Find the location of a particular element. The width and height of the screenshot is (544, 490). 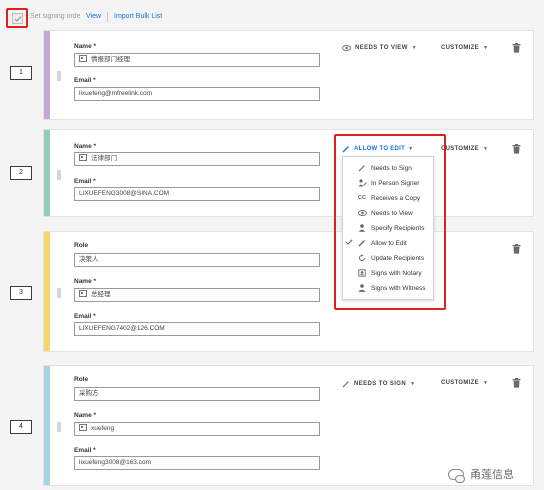

role-action-label: NEEDS TO SIGN is located at coordinates (380, 384).